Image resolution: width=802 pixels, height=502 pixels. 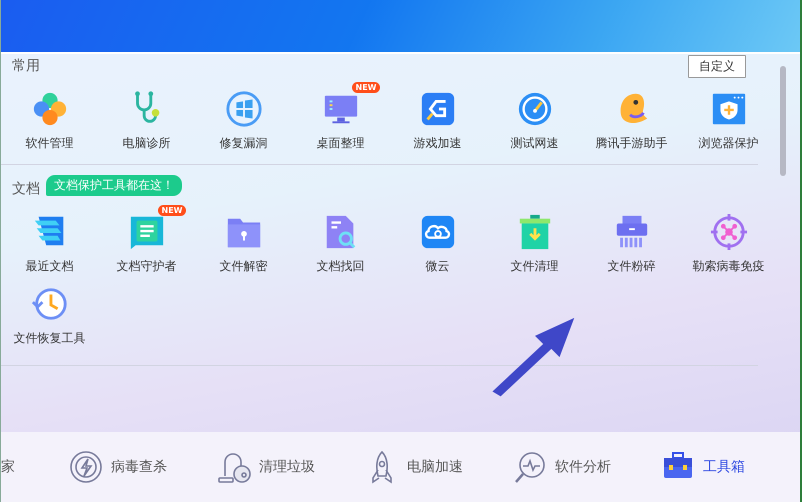 What do you see at coordinates (632, 143) in the screenshot?
I see `tool-label: 腾讯手游助手` at bounding box center [632, 143].